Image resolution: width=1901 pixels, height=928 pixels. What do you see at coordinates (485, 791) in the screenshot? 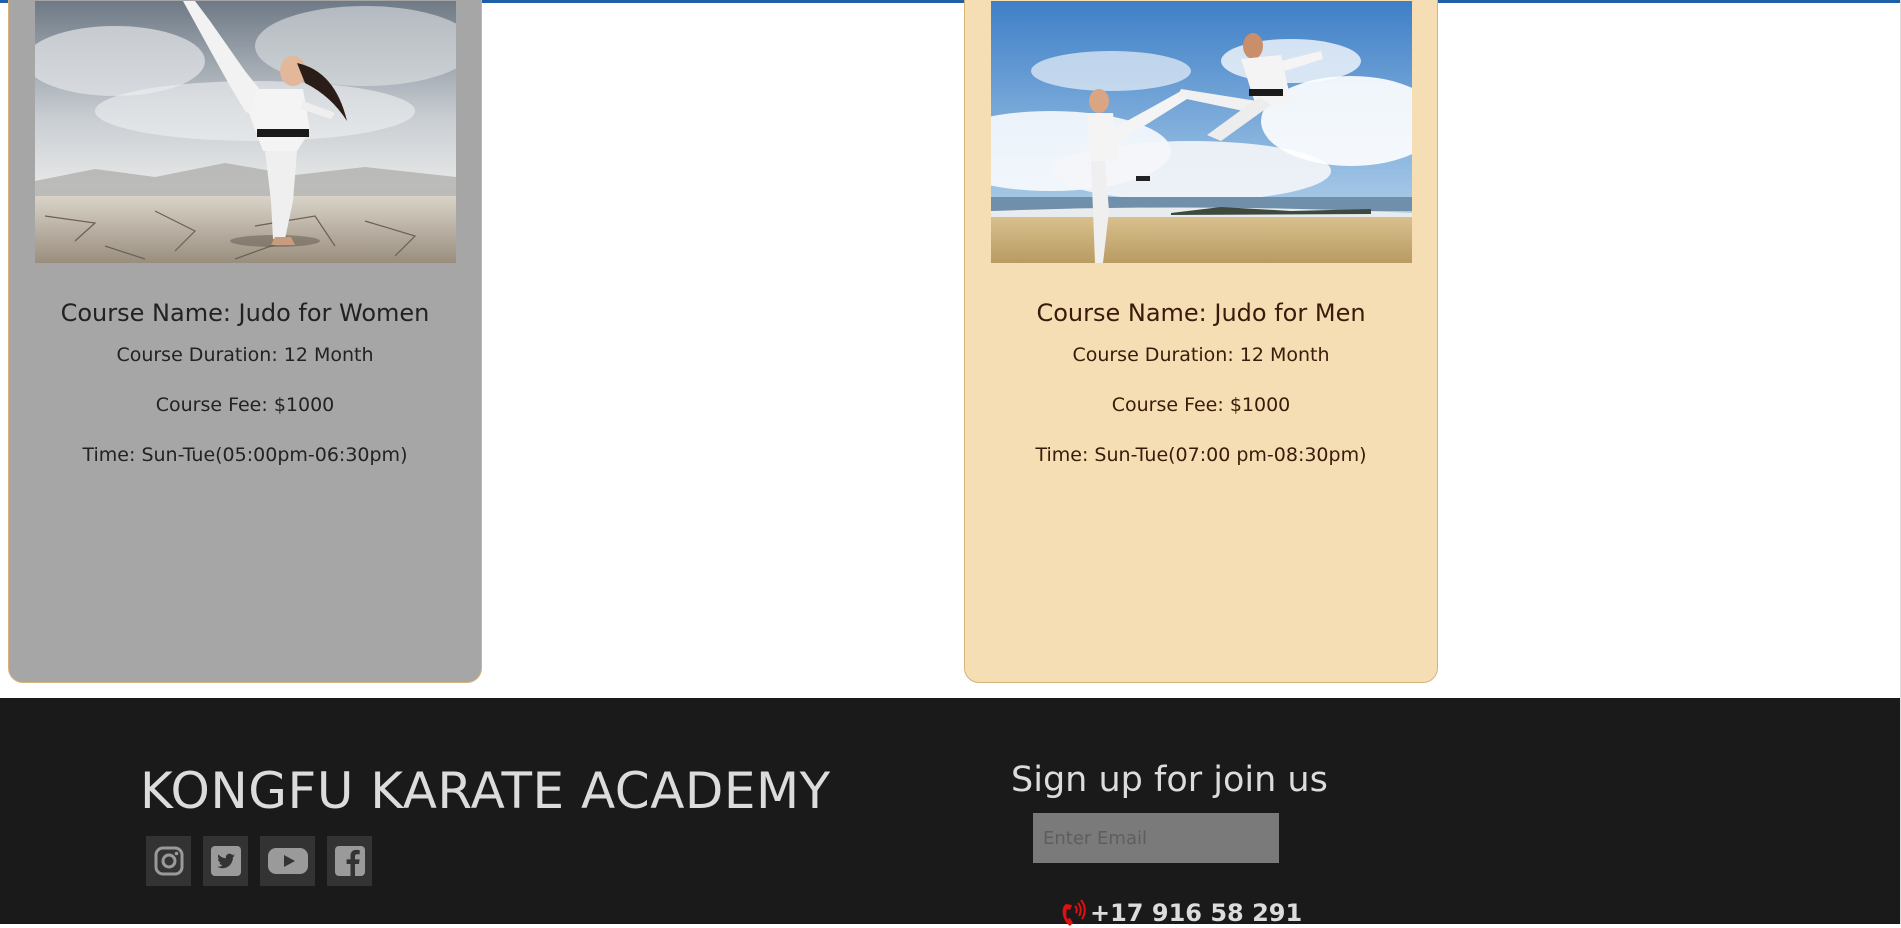
I see `footer-brand-title: KONGFU KARATE ACADEMY` at bounding box center [485, 791].